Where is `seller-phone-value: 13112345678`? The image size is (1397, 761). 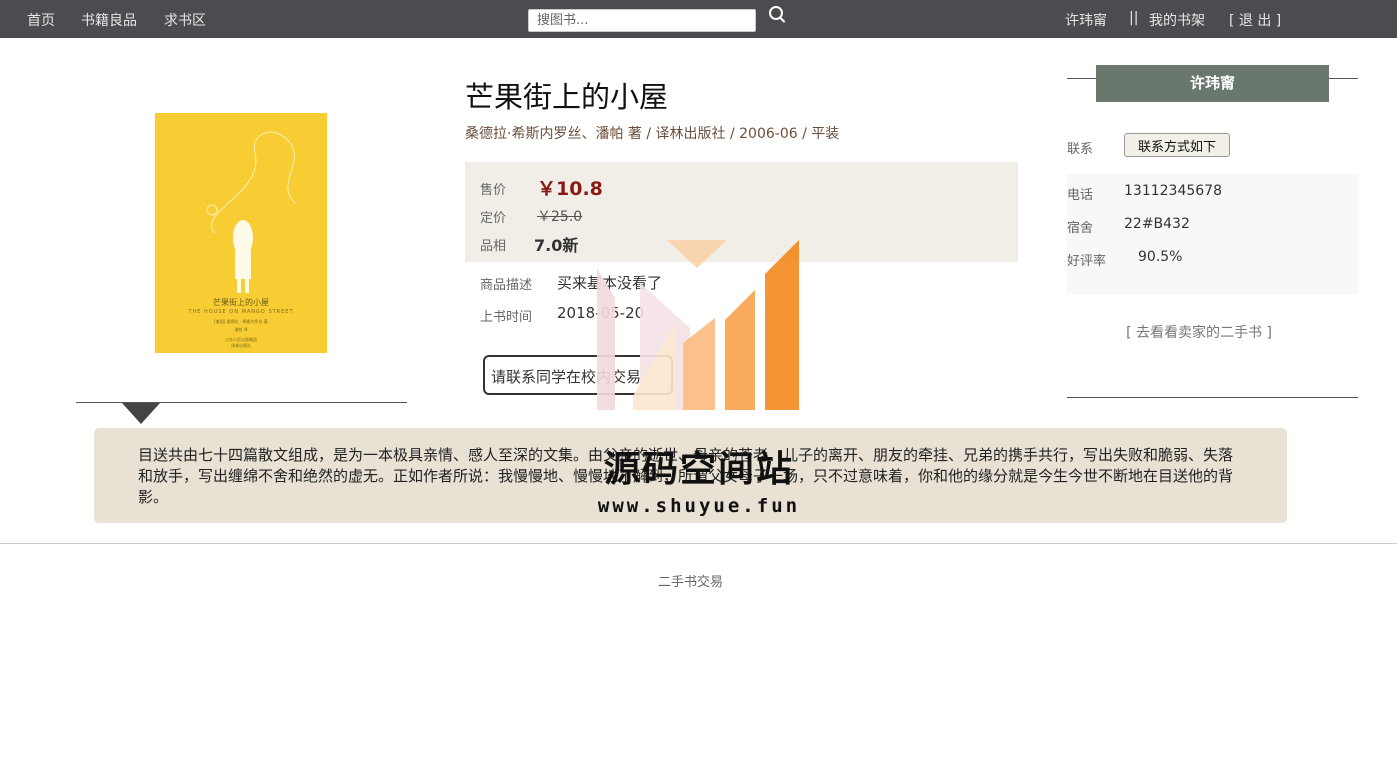 seller-phone-value: 13112345678 is located at coordinates (1173, 191).